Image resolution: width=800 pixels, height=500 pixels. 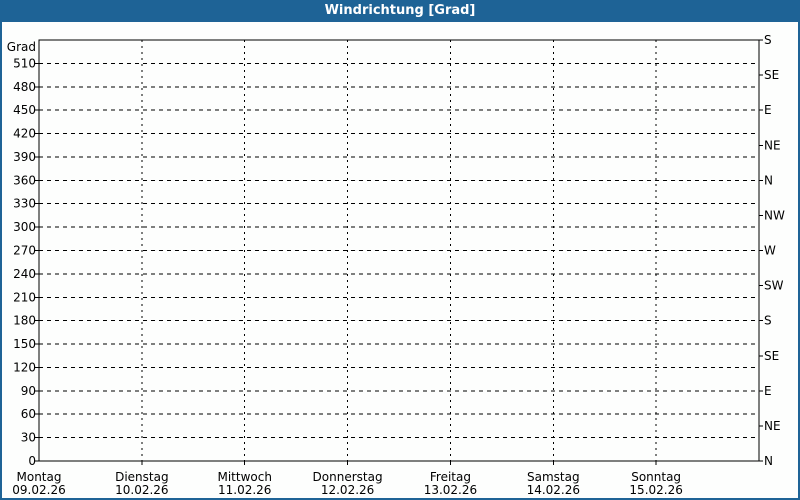 I want to click on y-tick-label: 120, so click(x=24, y=367).